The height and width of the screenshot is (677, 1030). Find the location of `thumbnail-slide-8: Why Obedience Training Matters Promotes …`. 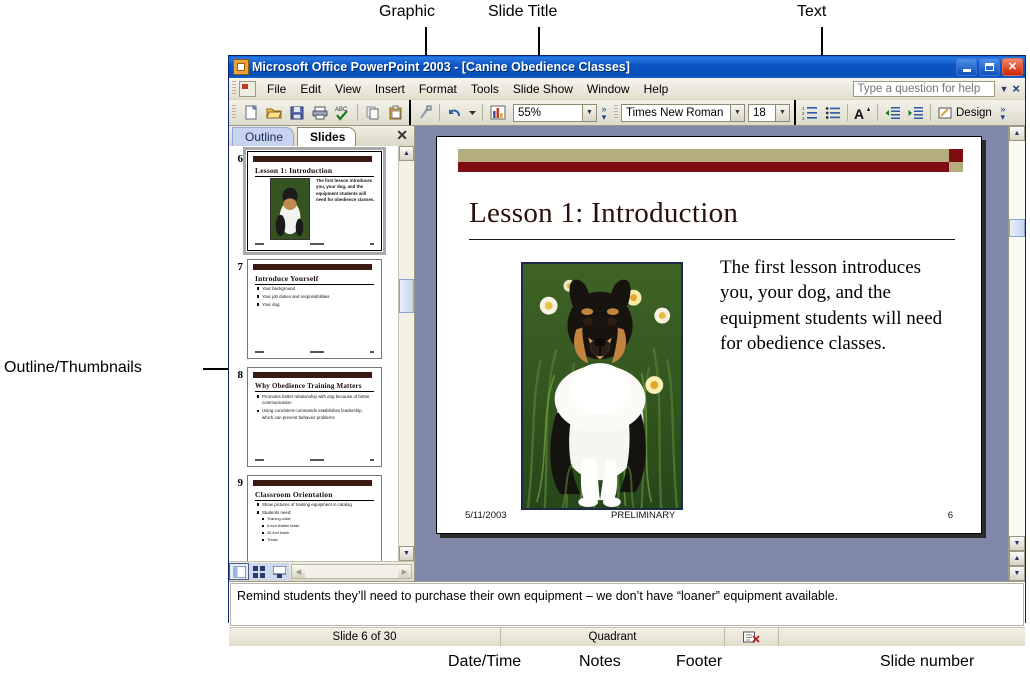

thumbnail-slide-8: Why Obedience Training Matters Promotes … is located at coordinates (314, 417).